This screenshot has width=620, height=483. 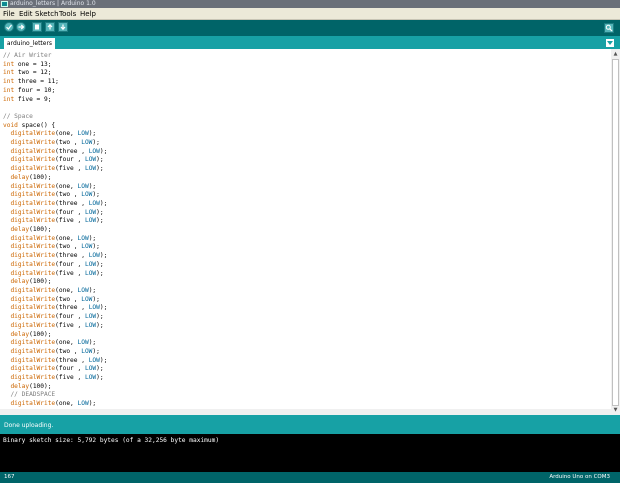 I want to click on upload-button, so click(x=21, y=27).